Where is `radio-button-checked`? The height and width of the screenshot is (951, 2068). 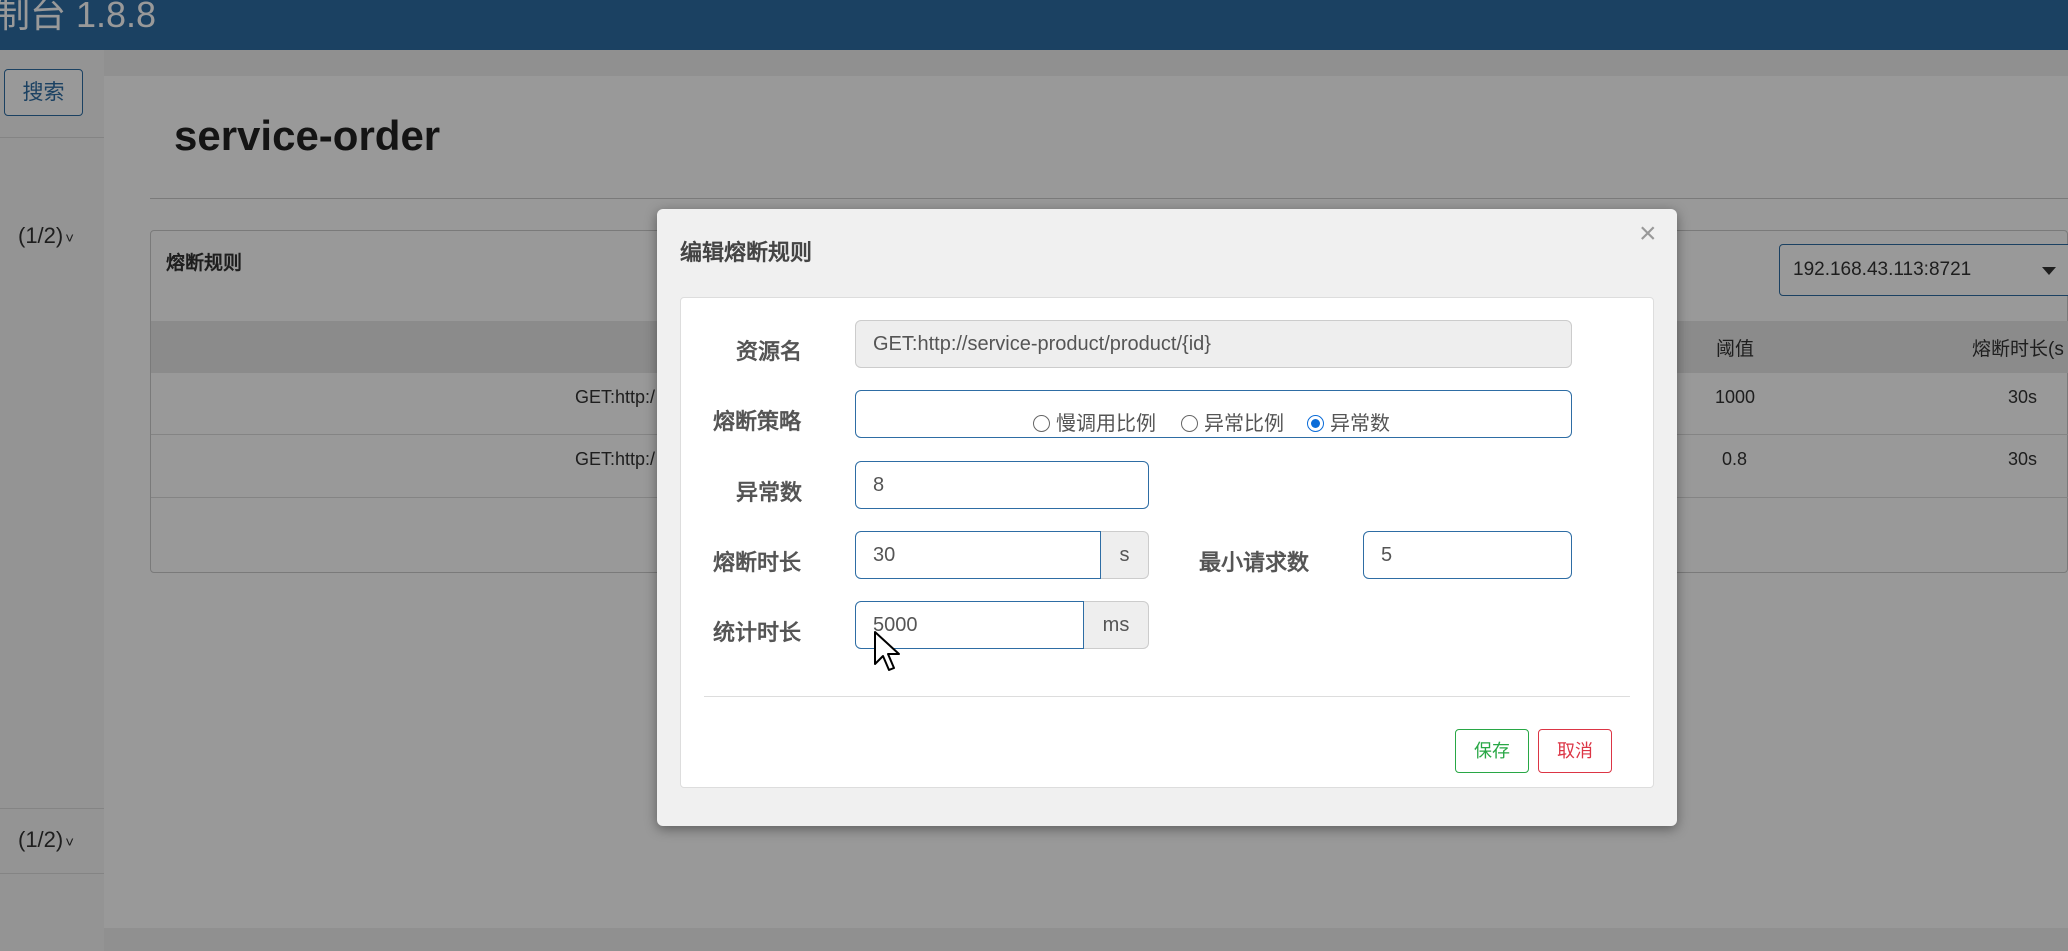
radio-button-checked is located at coordinates (1315, 423).